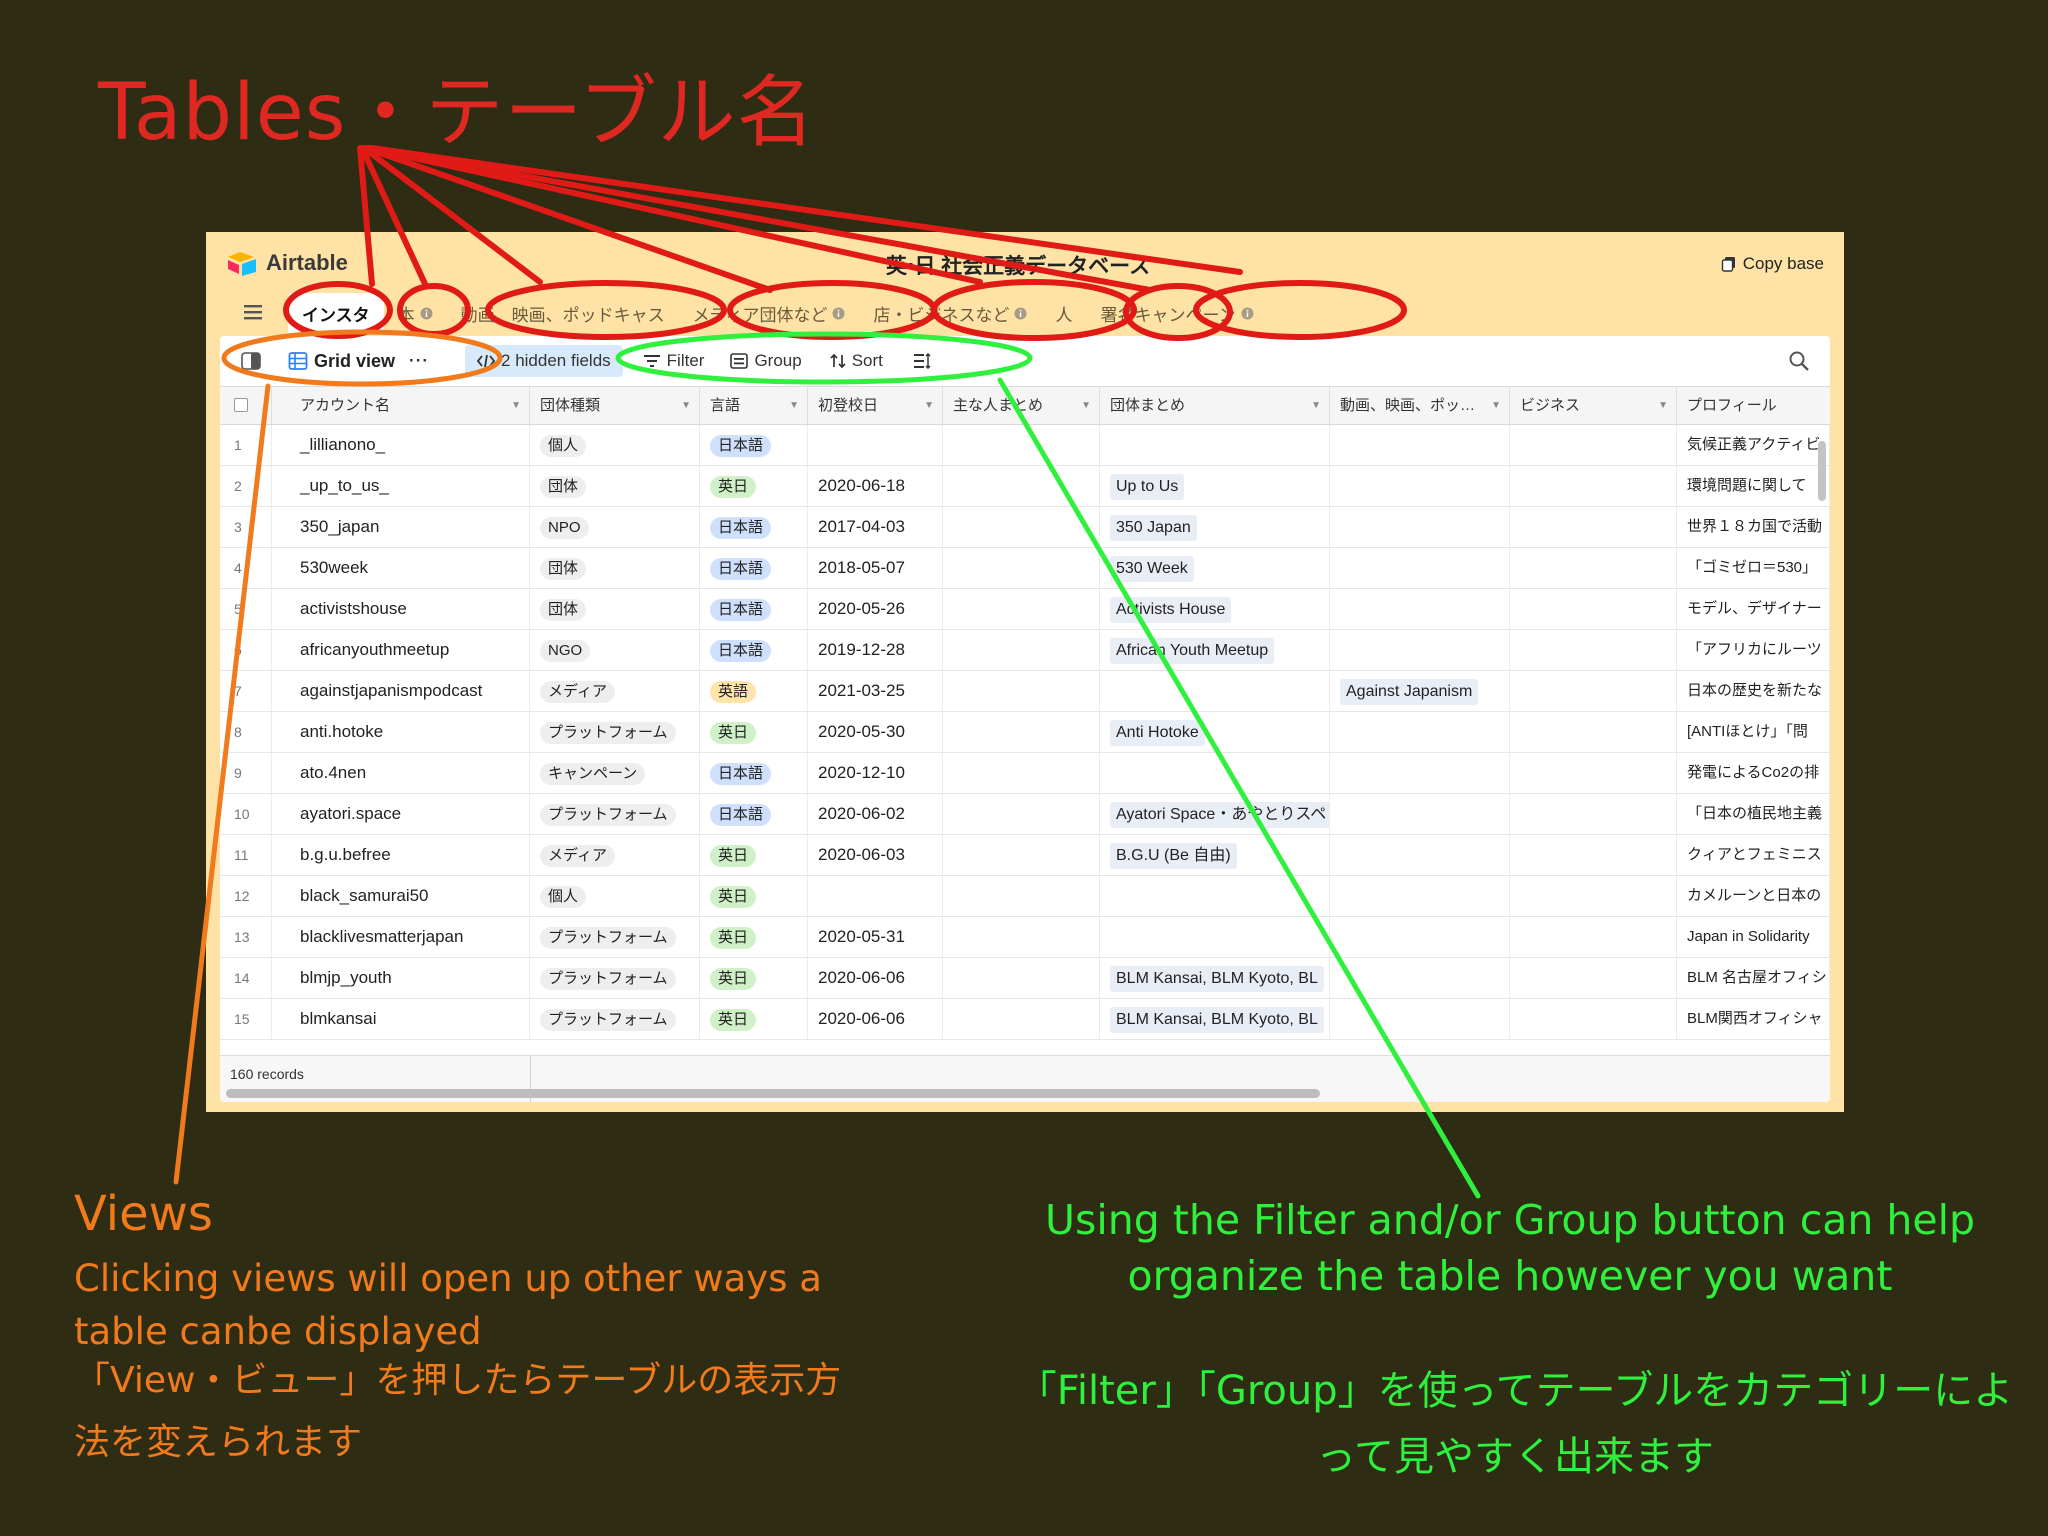  I want to click on filter-arrow, so click(1239, 788).